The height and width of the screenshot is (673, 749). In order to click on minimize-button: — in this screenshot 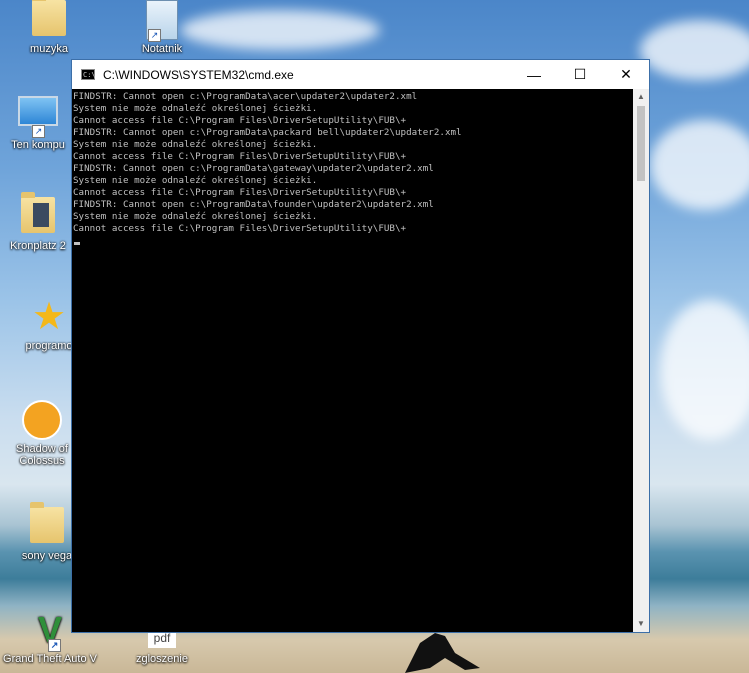, I will do `click(534, 74)`.